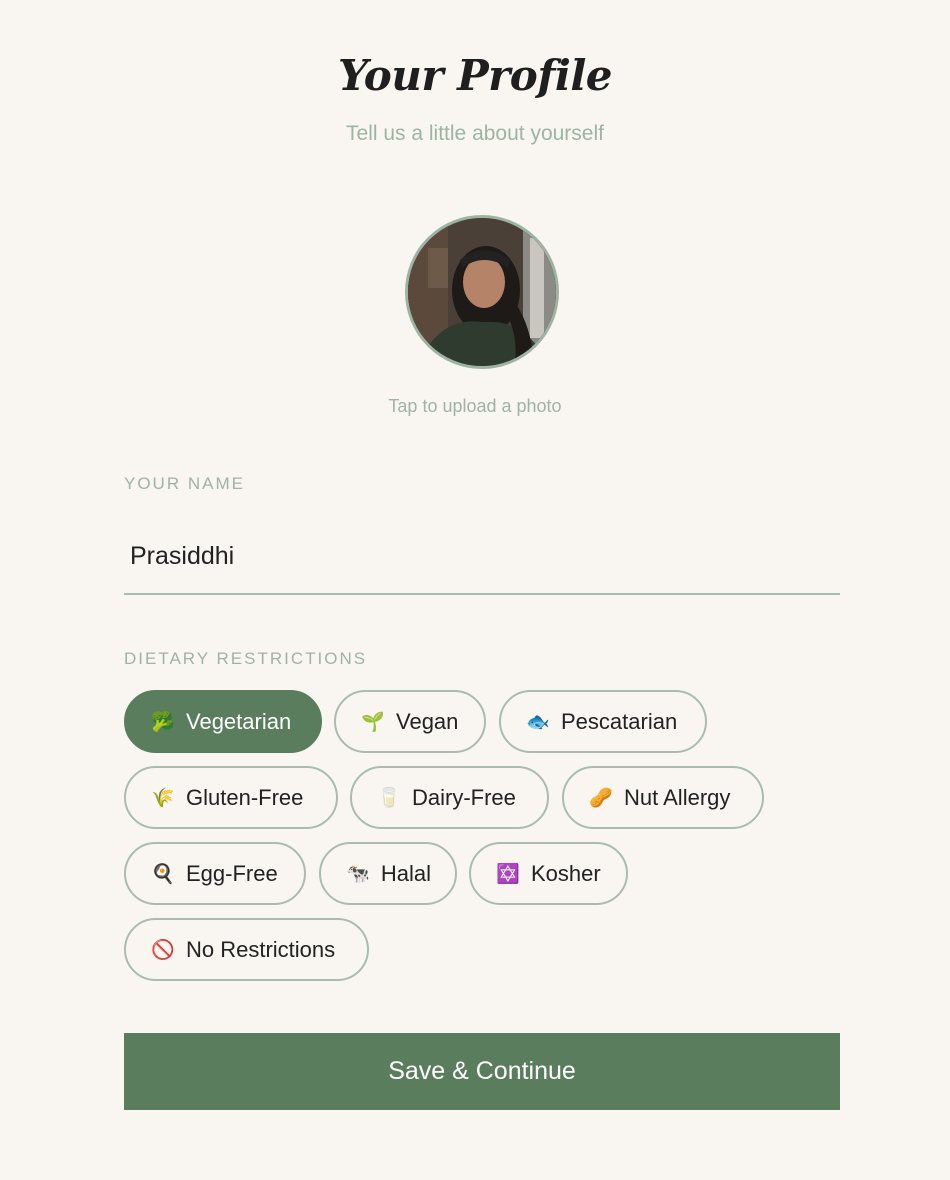 Image resolution: width=950 pixels, height=1180 pixels. I want to click on chip-kosher: ✡️ Kosher, so click(548, 873).